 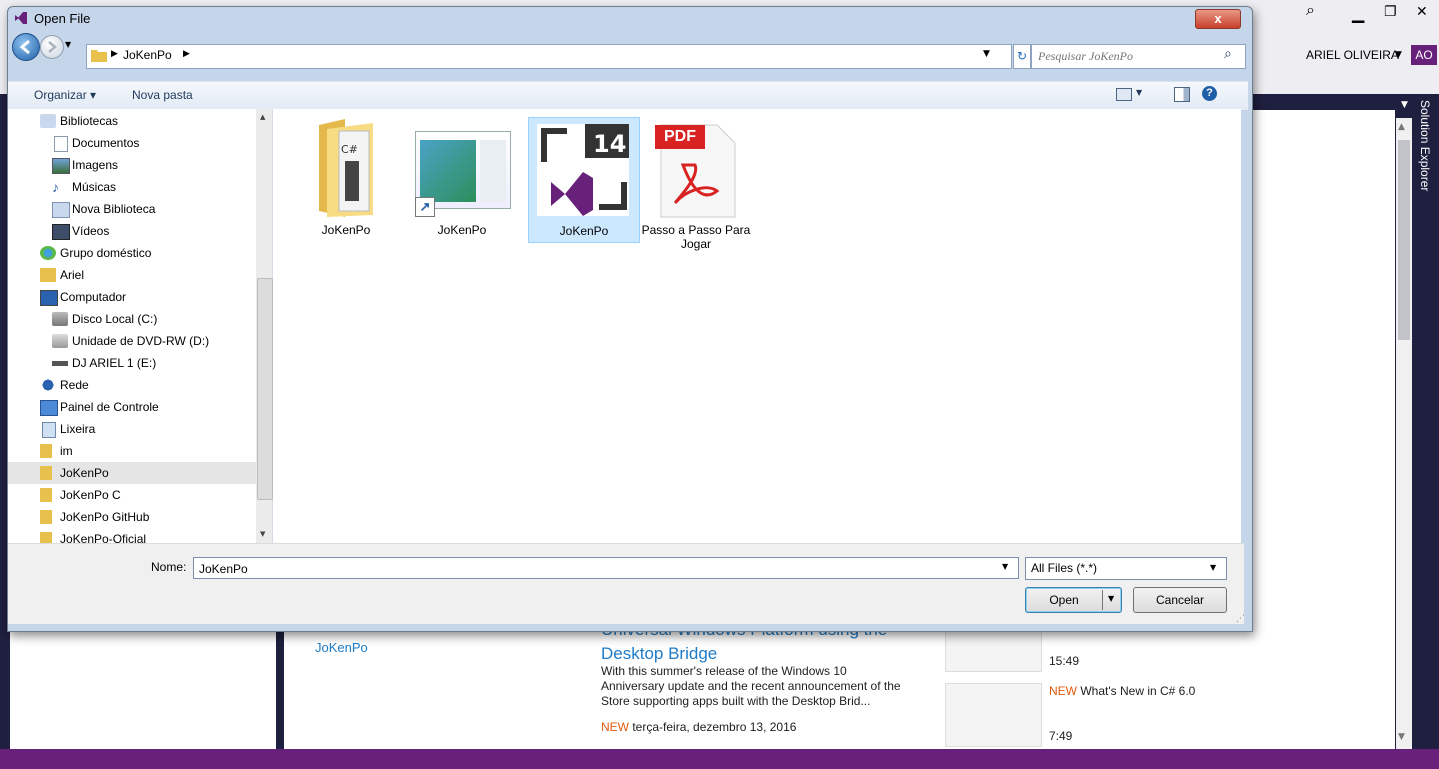 What do you see at coordinates (26, 47) in the screenshot?
I see `back-button` at bounding box center [26, 47].